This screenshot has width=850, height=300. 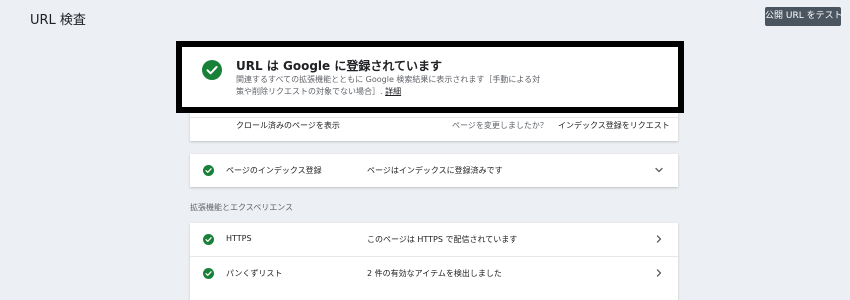 I want to click on coverage-row: ページのインデックス登録 ページはインデックスに登録済みです, so click(x=434, y=170).